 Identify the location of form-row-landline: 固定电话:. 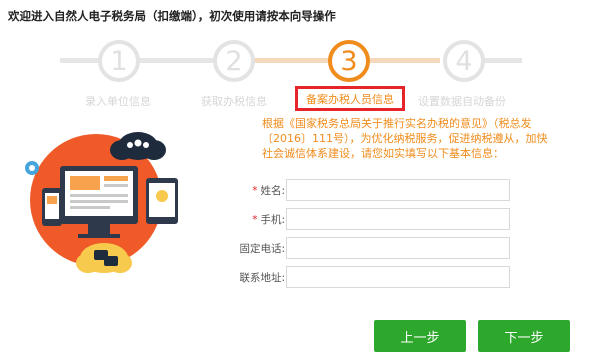
(360, 248).